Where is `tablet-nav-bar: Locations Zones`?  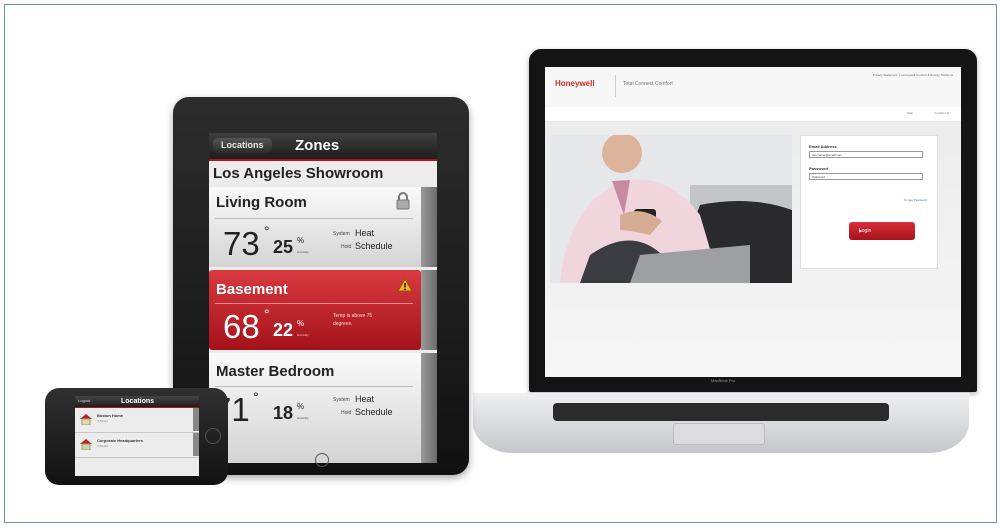 tablet-nav-bar: Locations Zones is located at coordinates (323, 147).